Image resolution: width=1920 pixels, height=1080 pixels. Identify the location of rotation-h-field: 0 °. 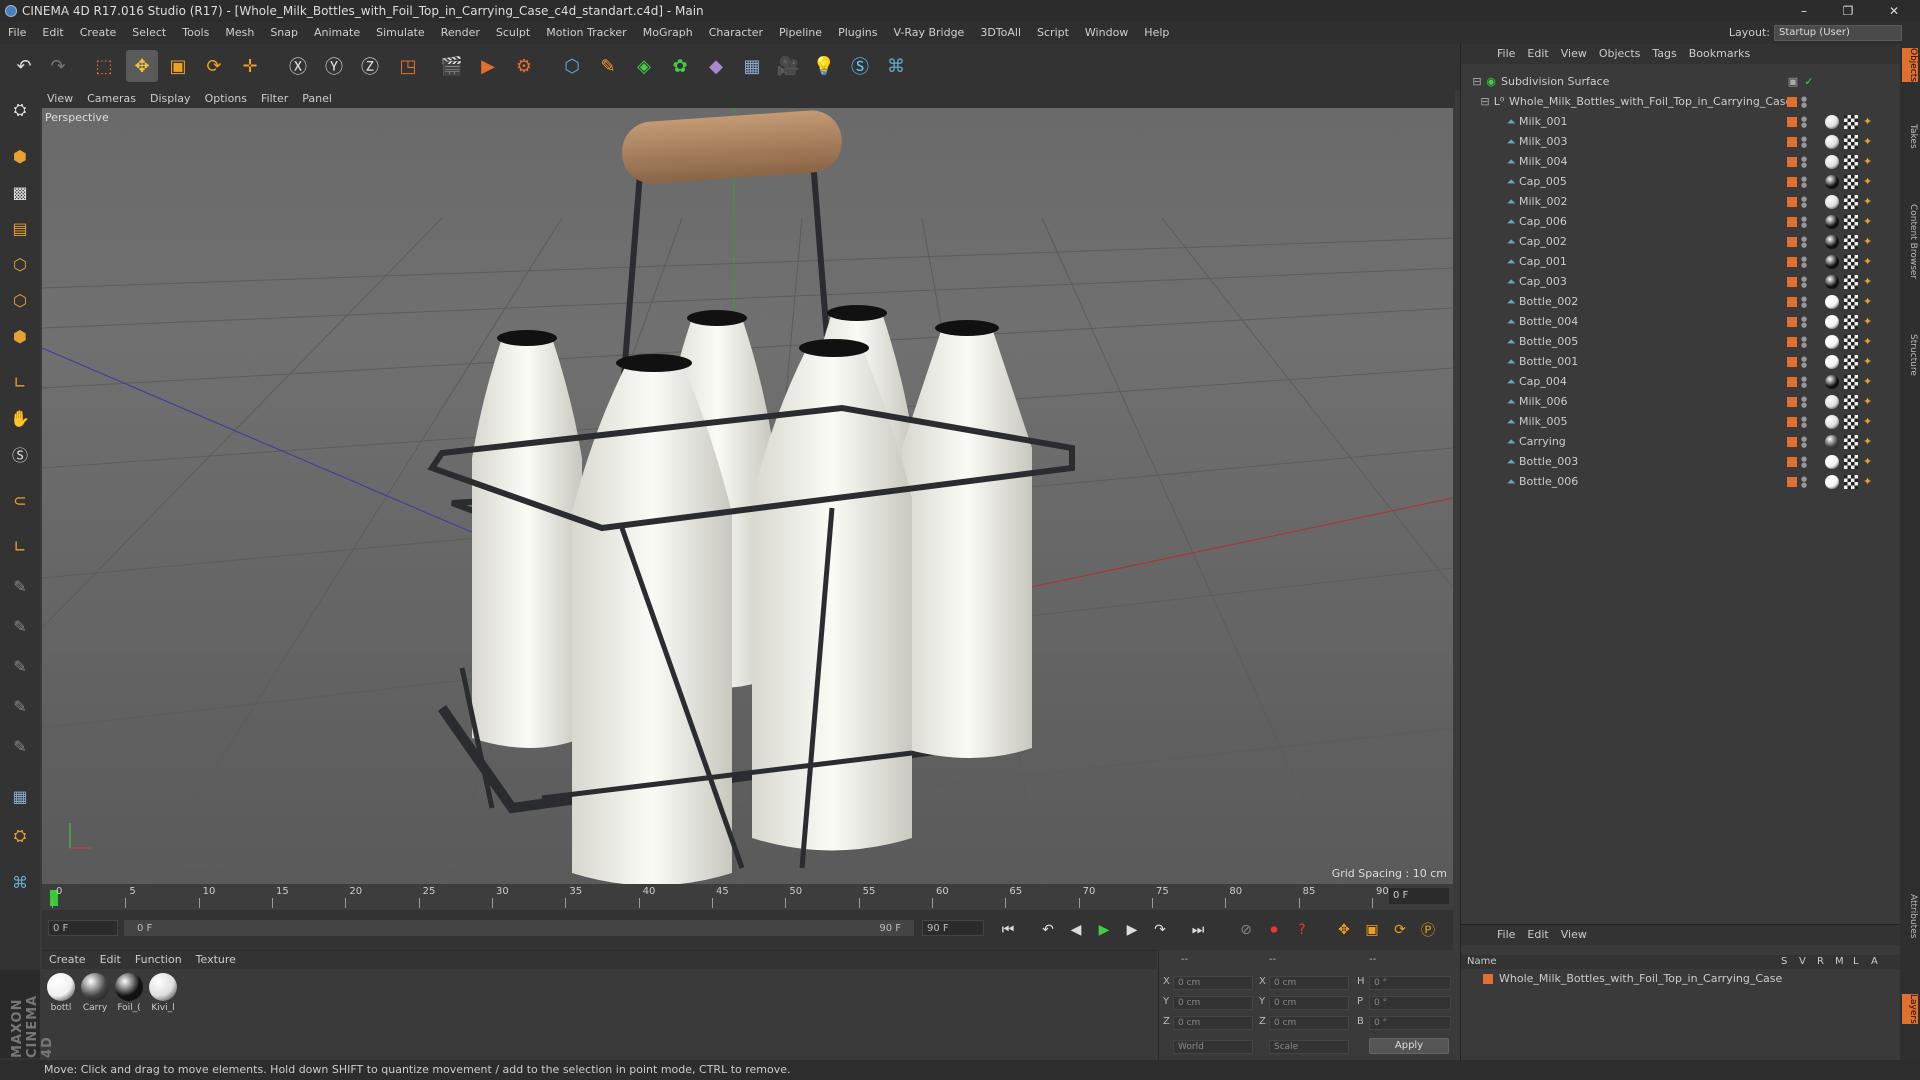
(1410, 983).